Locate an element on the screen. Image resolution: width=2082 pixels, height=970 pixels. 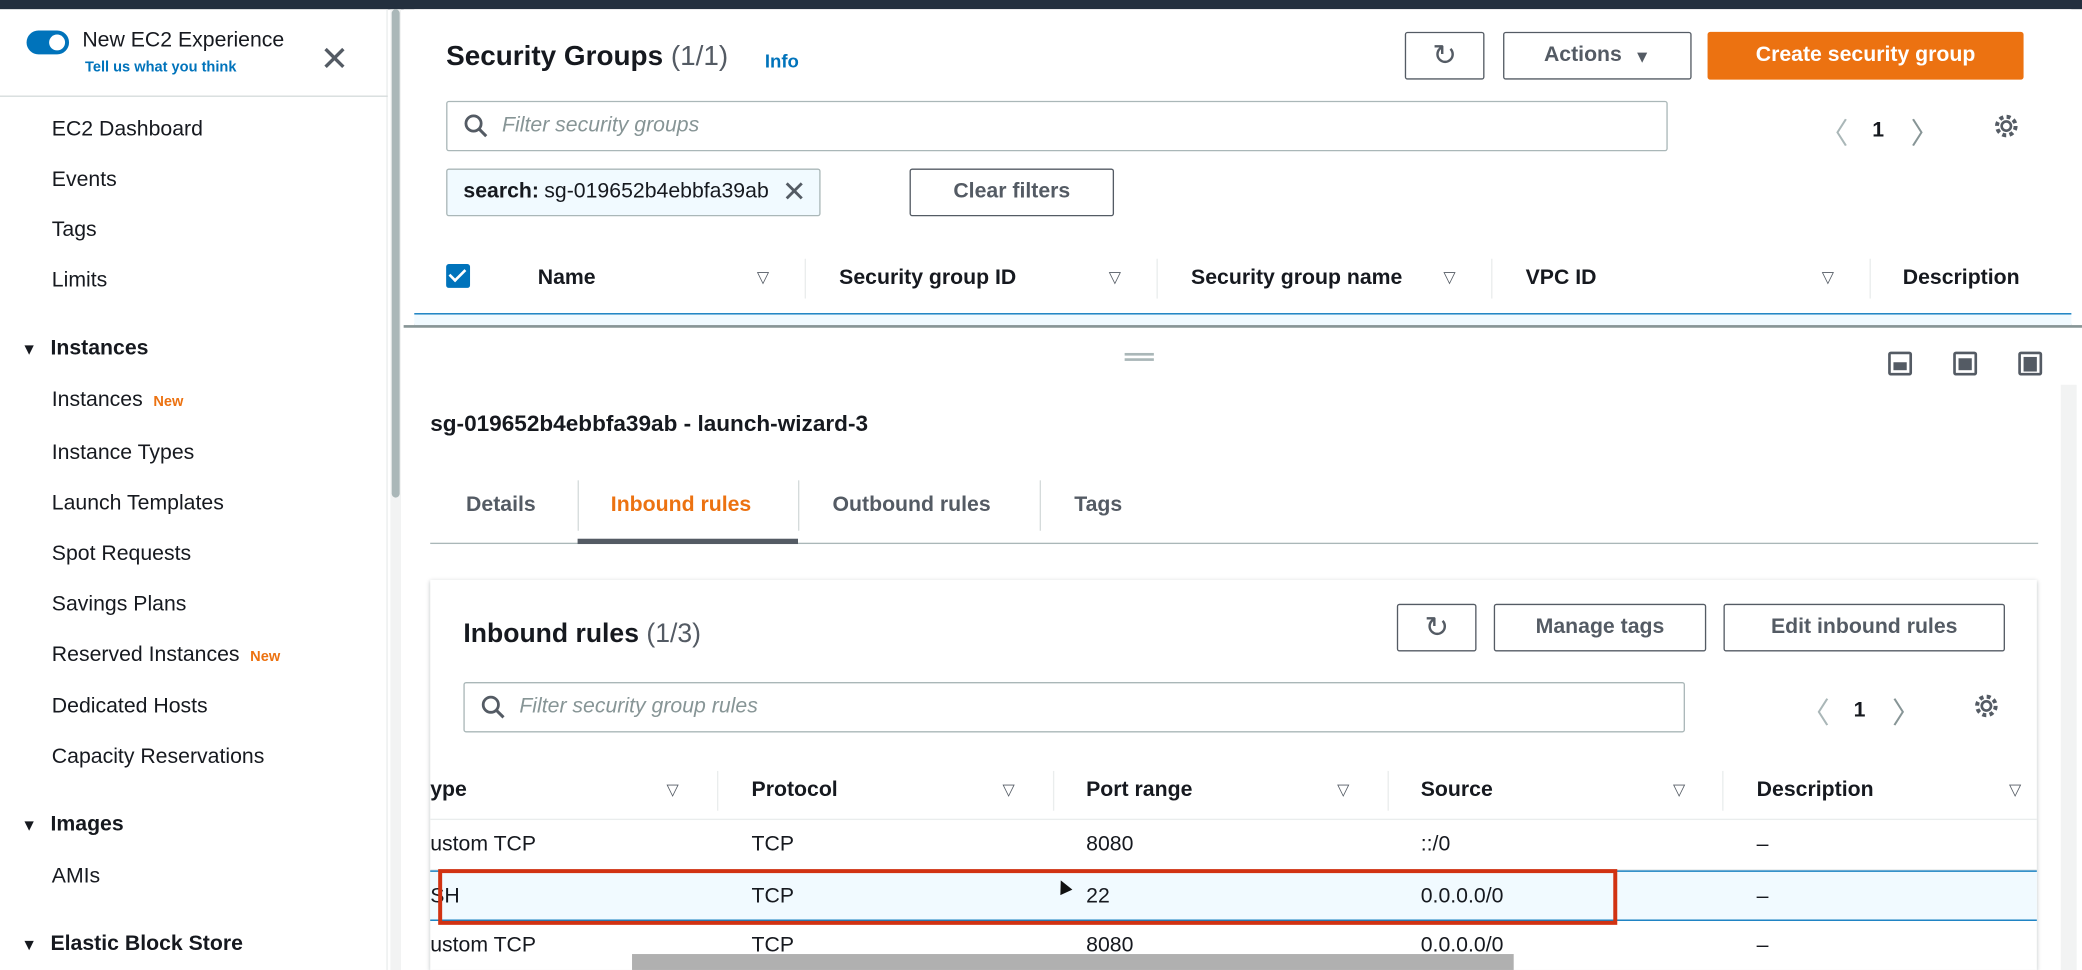
sidebar-item-reserved-instances: Reserved Instances New is located at coordinates (166, 656).